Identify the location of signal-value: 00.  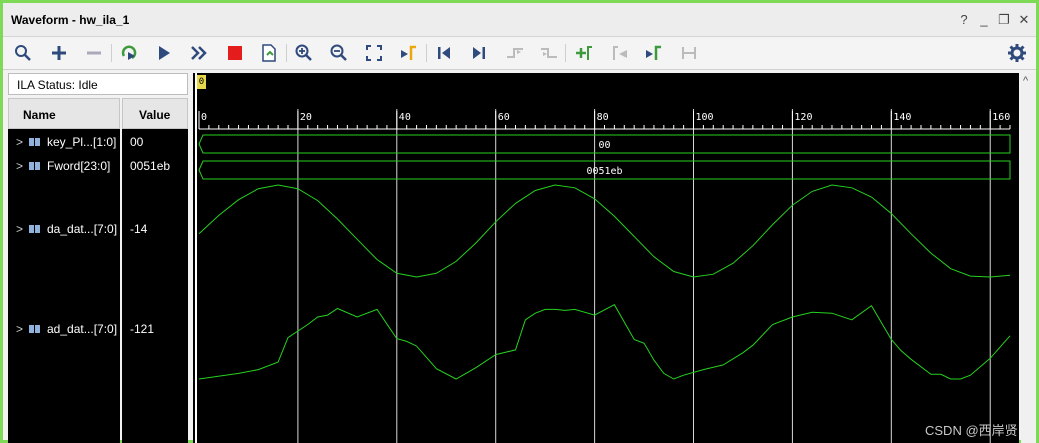
(137, 142).